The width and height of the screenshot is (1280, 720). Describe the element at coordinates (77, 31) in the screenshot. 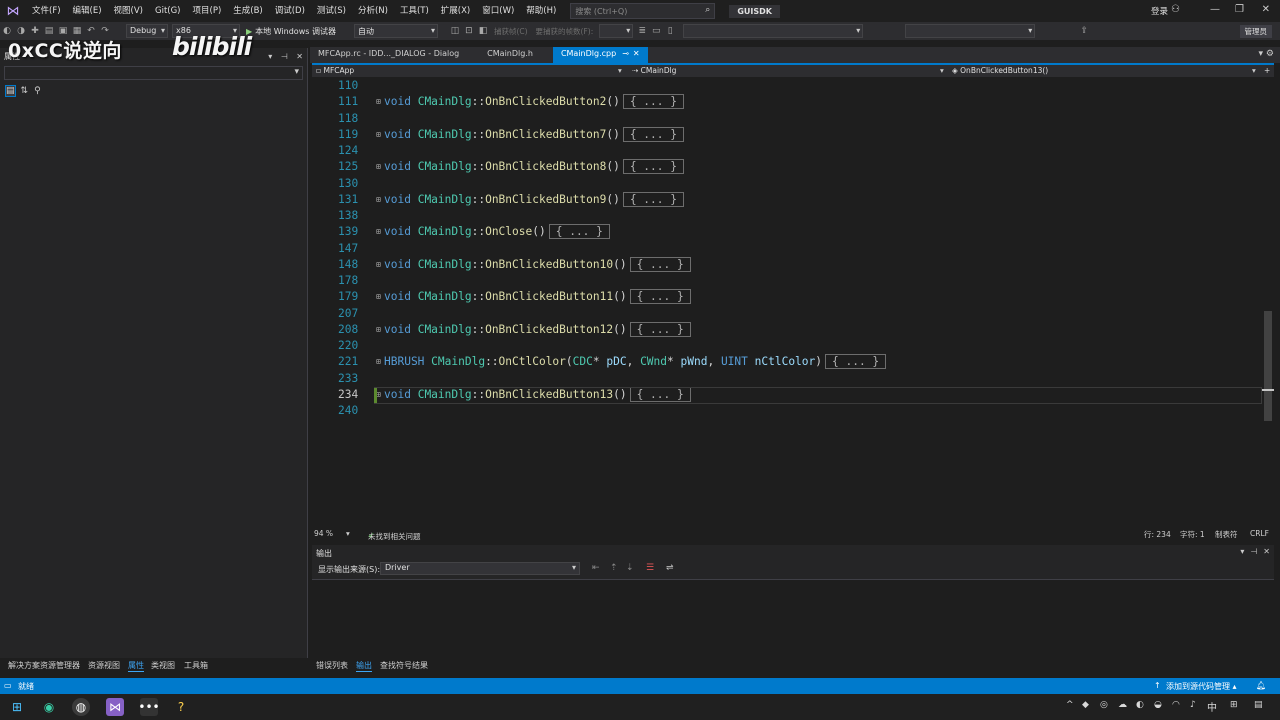

I see `save-all-icon: ▦` at that location.